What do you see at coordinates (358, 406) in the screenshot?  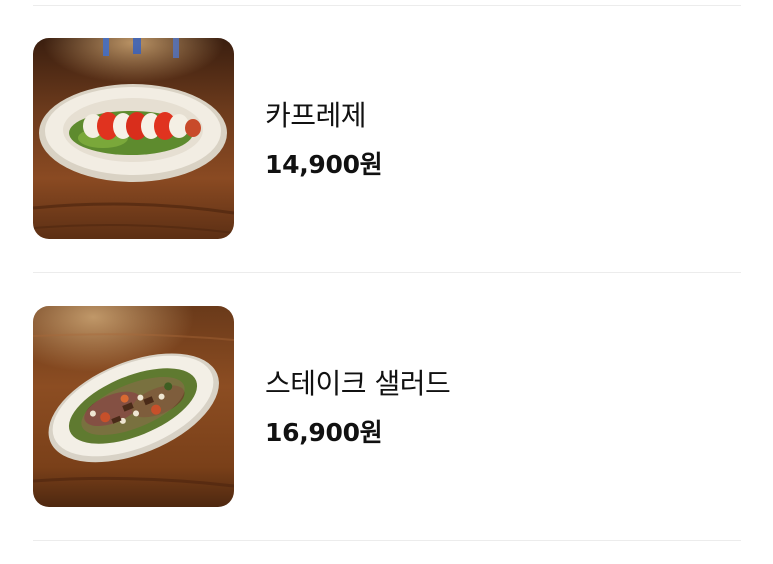 I see `menu-item-info: 스테이크 샐러드 16,900원` at bounding box center [358, 406].